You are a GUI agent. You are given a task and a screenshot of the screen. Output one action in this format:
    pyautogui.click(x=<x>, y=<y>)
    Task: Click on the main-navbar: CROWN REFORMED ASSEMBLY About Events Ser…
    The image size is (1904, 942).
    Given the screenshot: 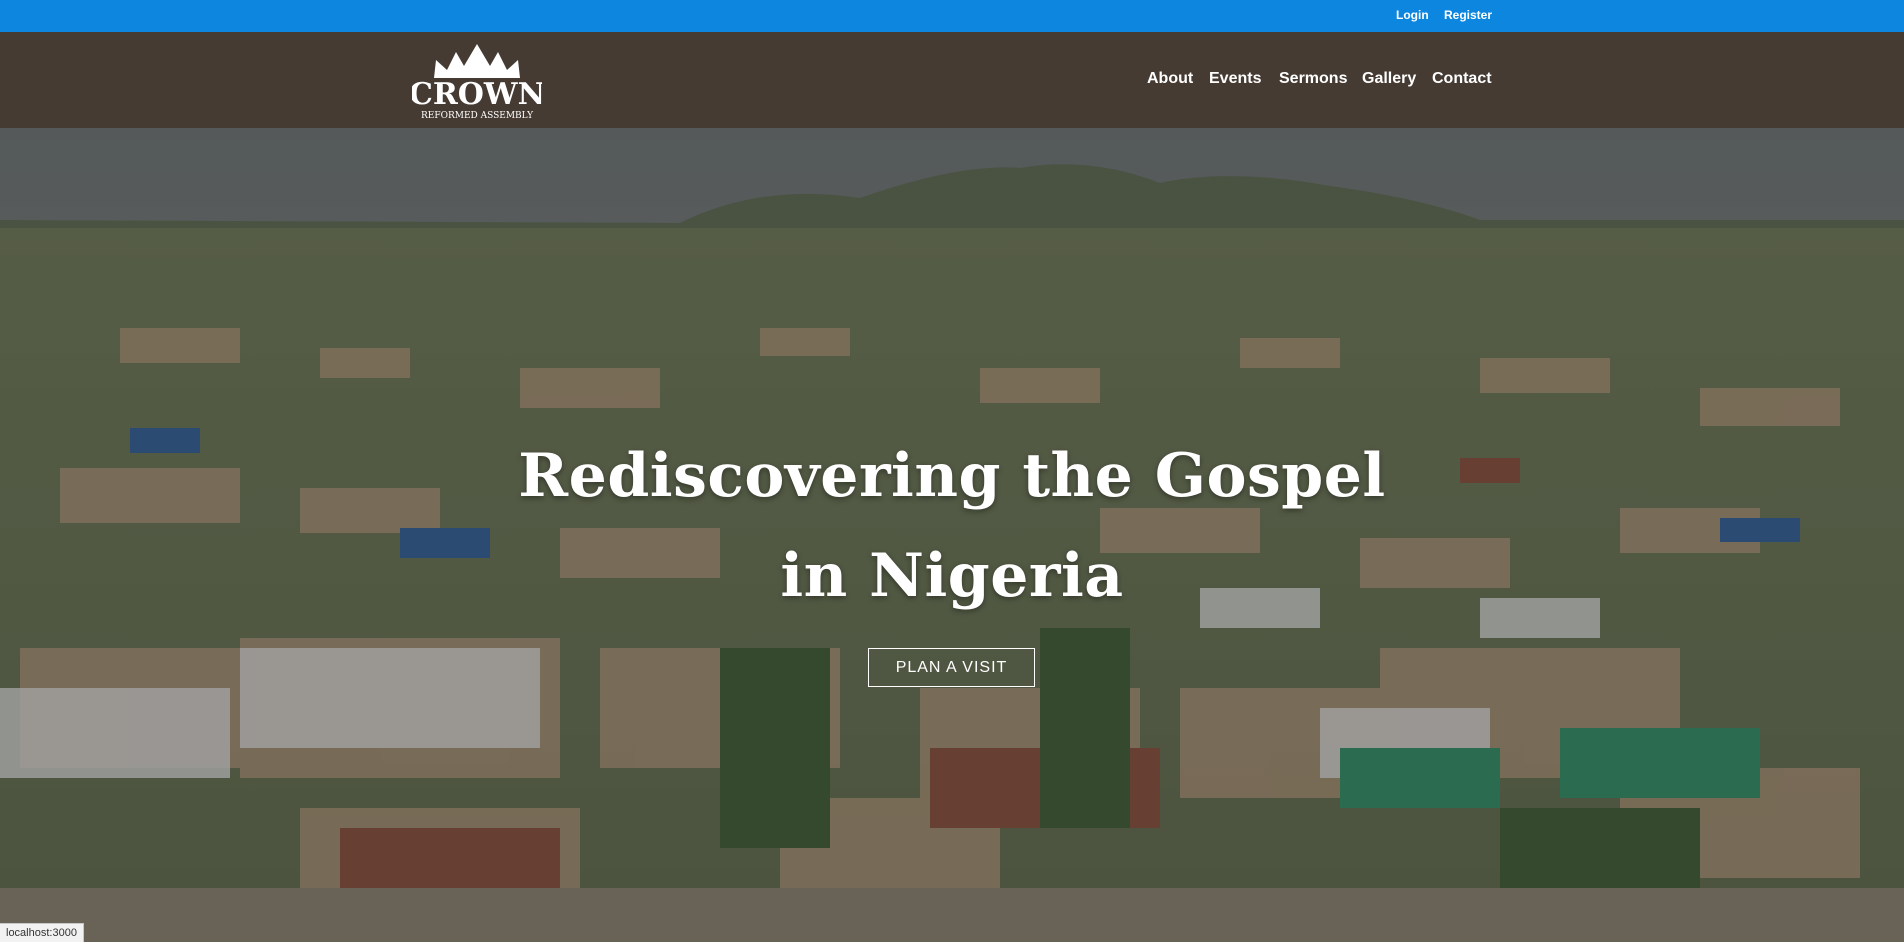 What is the action you would take?
    pyautogui.click(x=952, y=80)
    